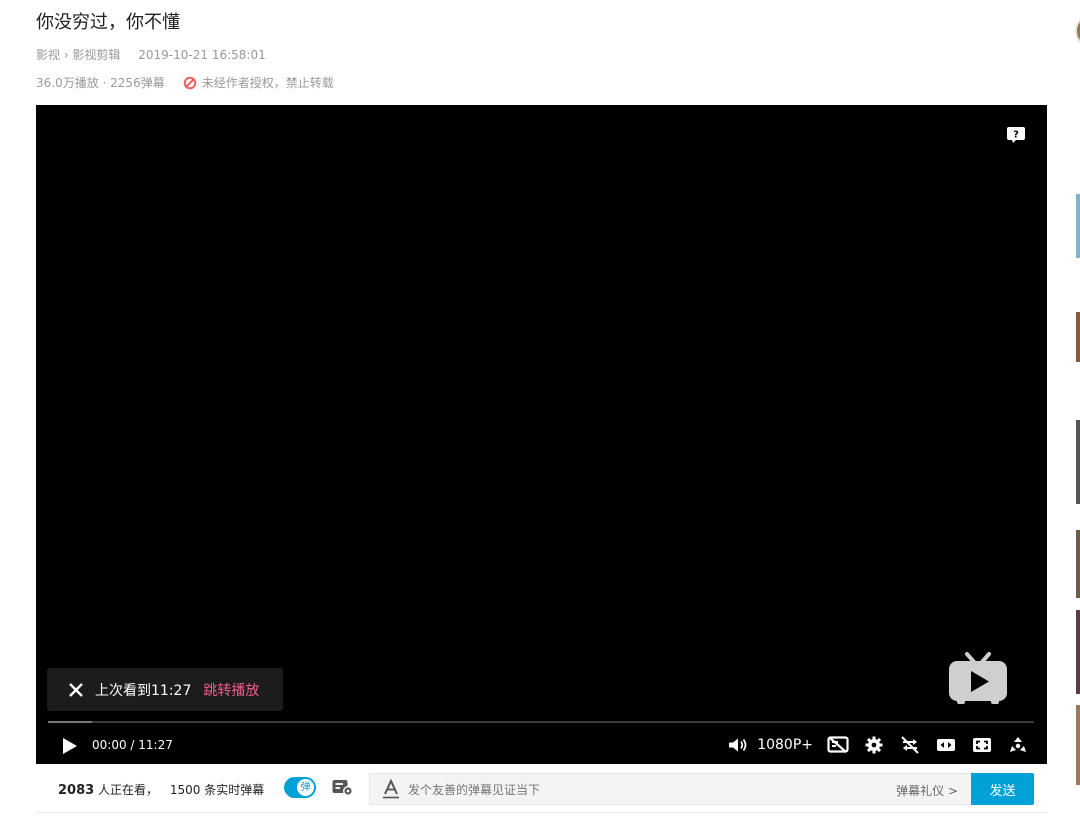  I want to click on fullscreen-button, so click(1018, 745).